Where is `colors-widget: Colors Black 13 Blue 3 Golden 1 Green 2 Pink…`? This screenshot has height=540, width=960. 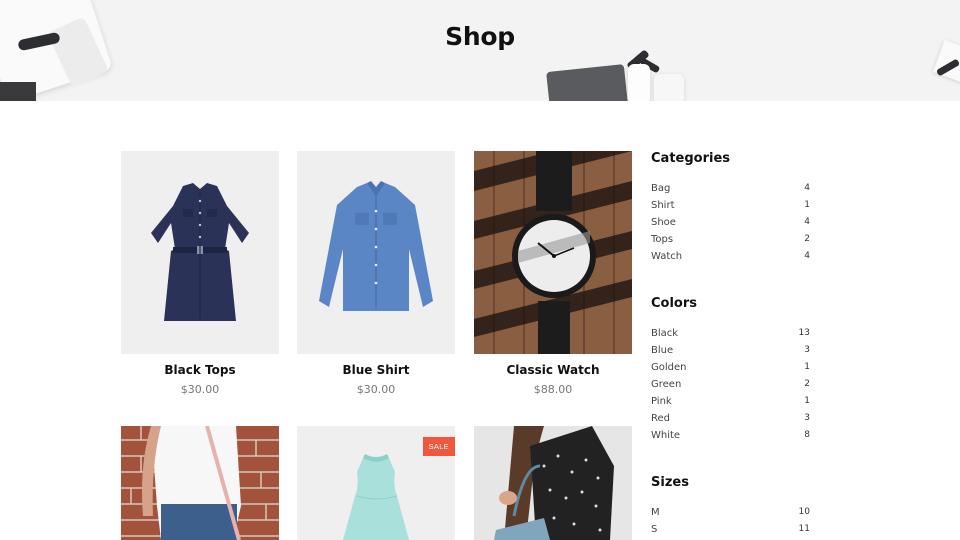 colors-widget: Colors Black 13 Blue 3 Golden 1 Green 2 Pink… is located at coordinates (730, 371).